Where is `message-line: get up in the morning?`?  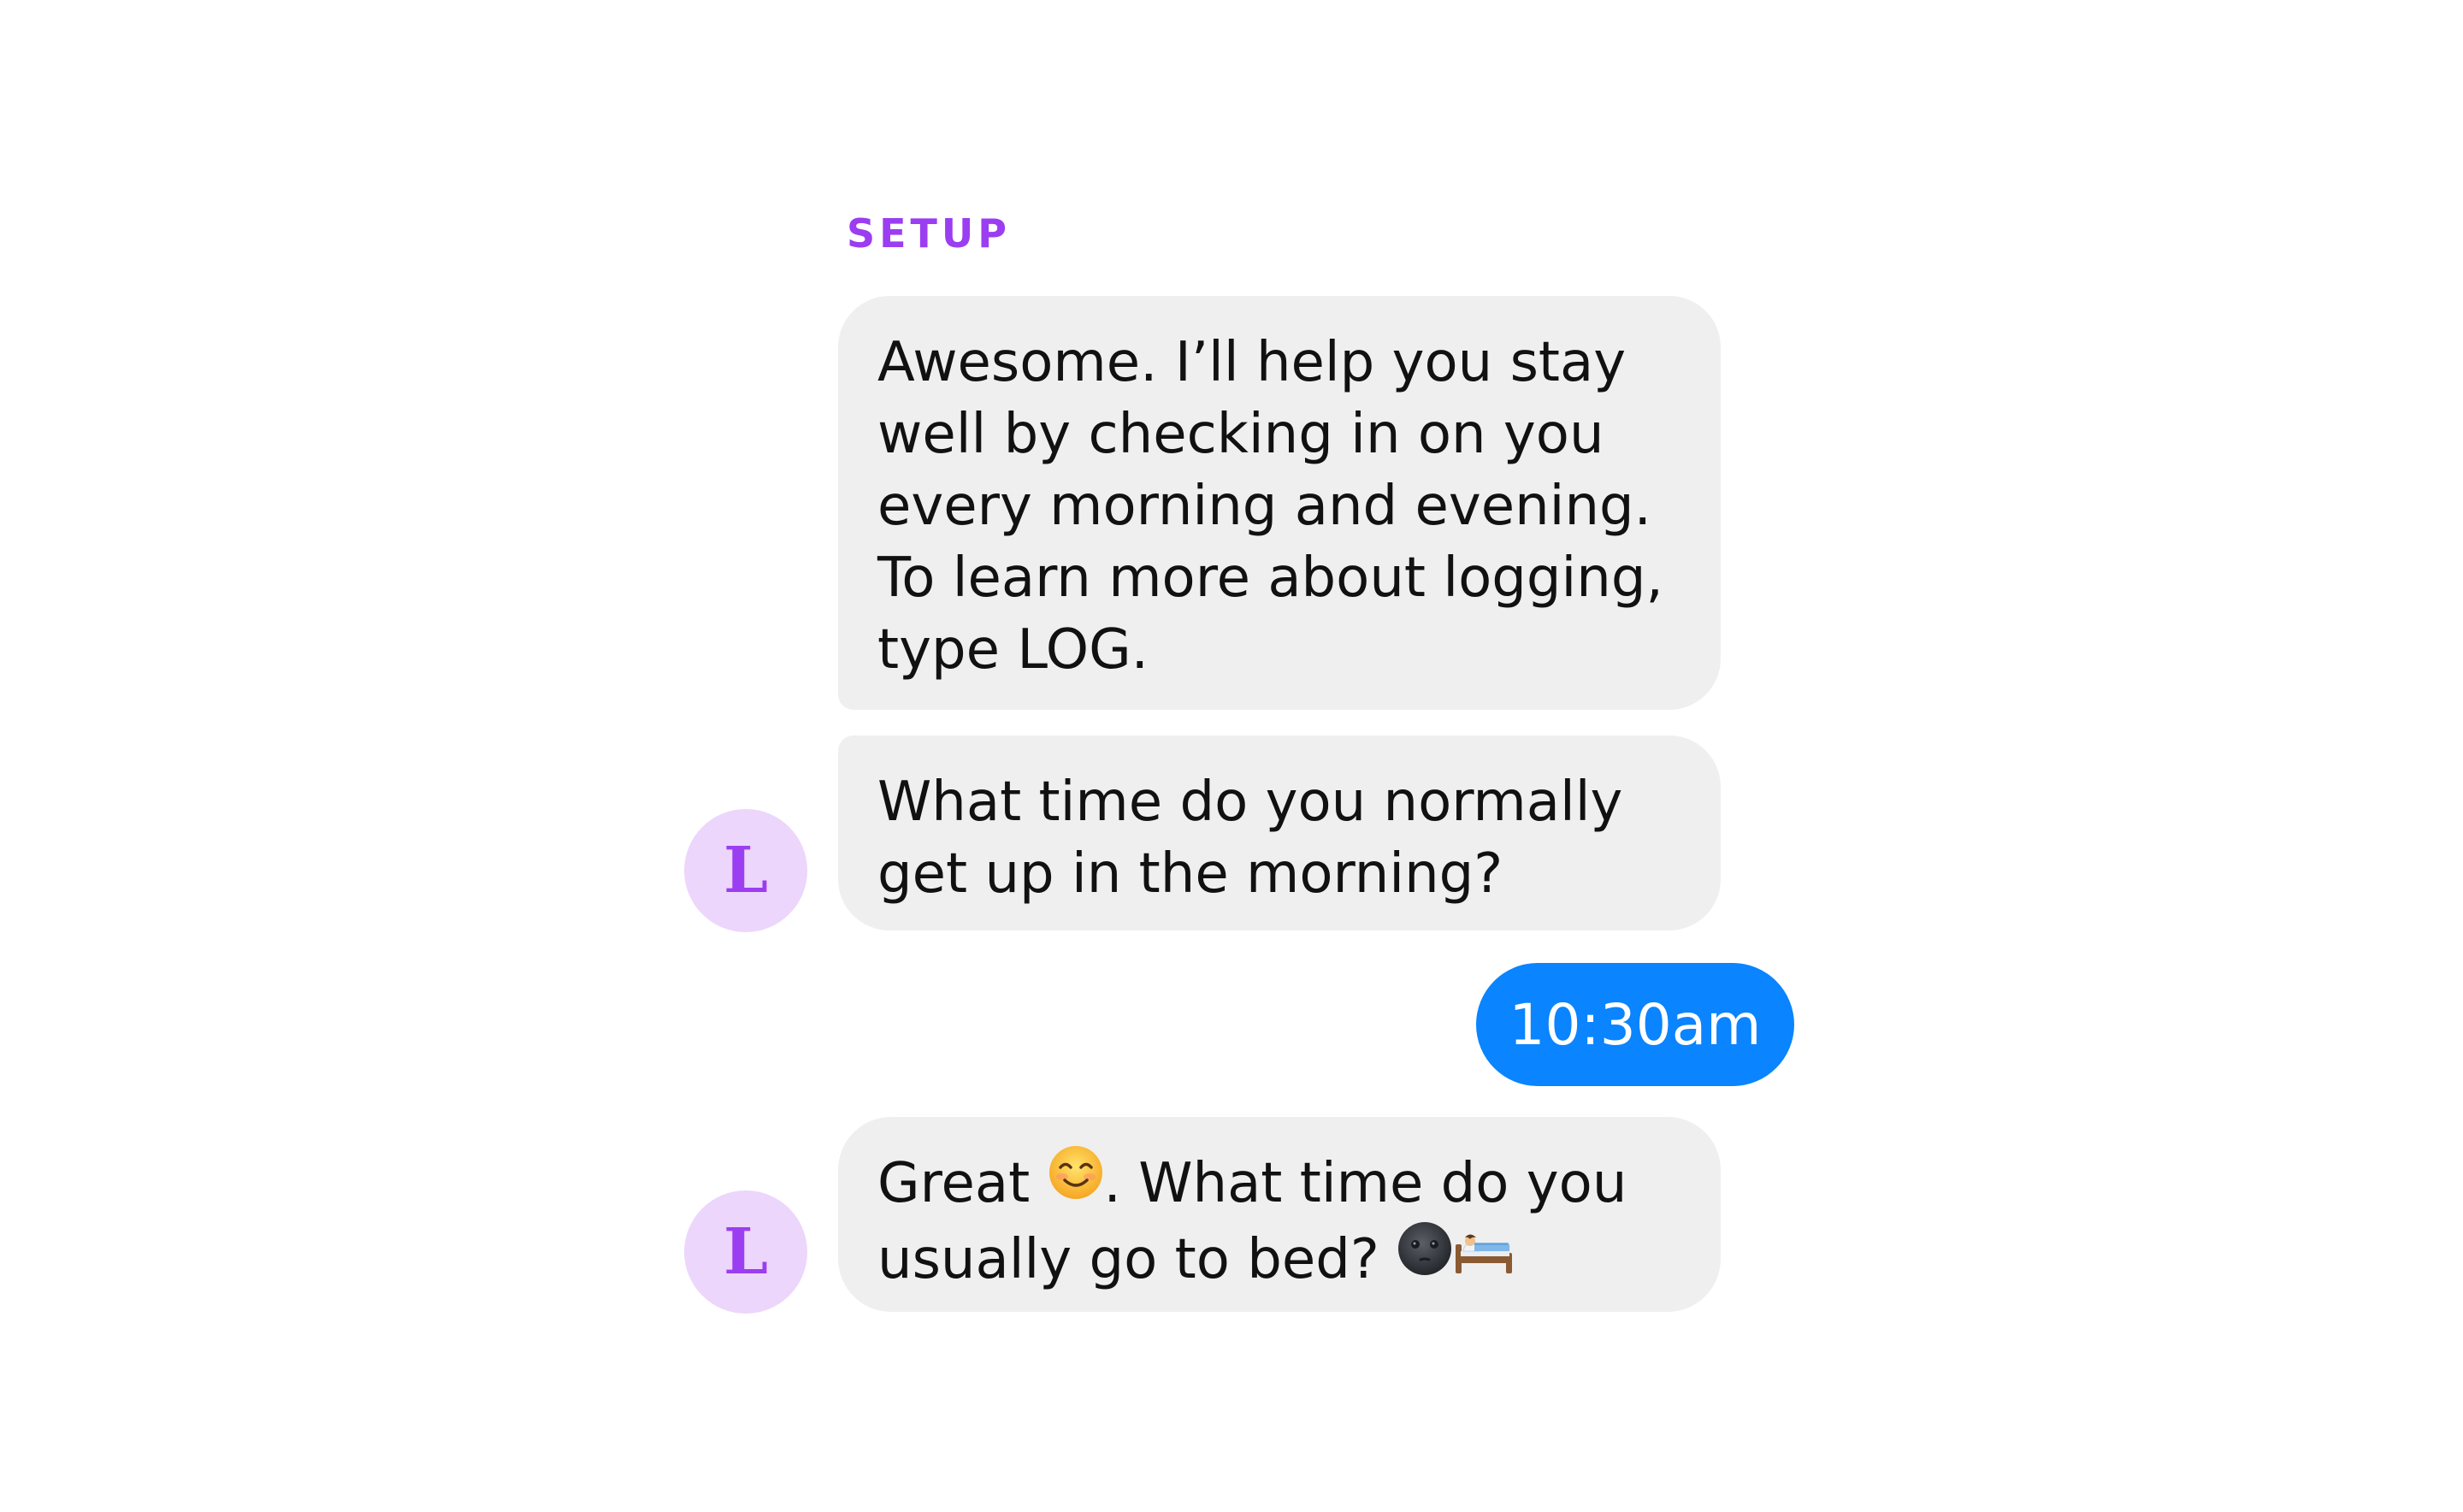
message-line: get up in the morning? is located at coordinates (1190, 874).